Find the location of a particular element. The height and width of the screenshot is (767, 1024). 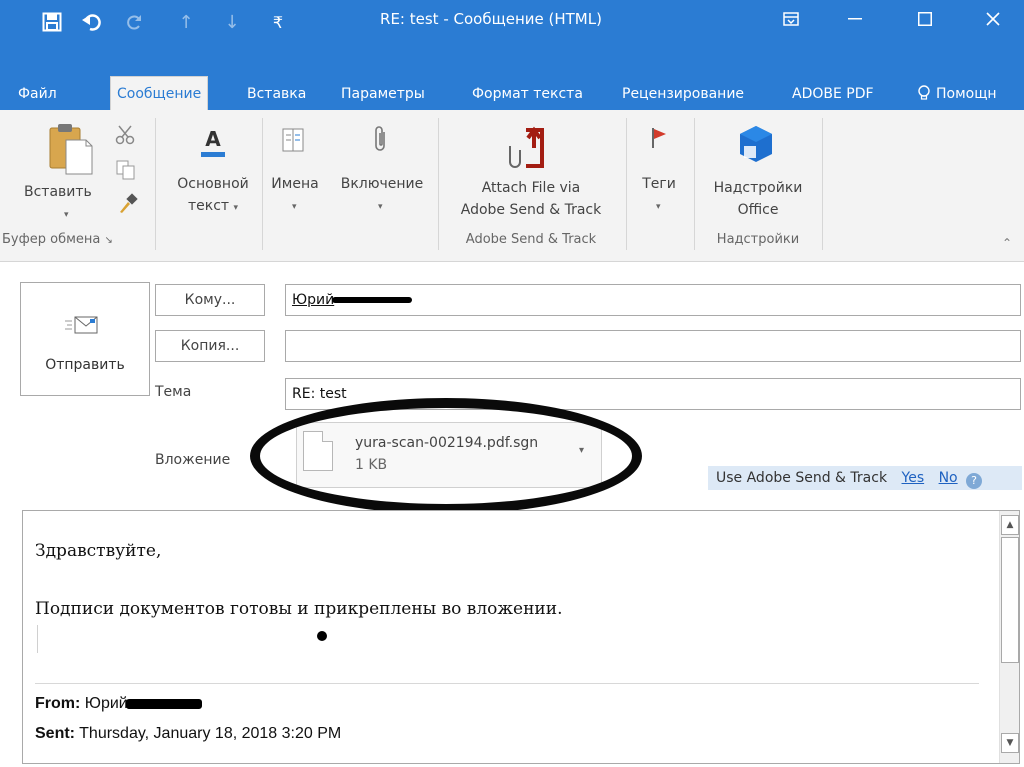

tab-file: Файл is located at coordinates (37, 94).